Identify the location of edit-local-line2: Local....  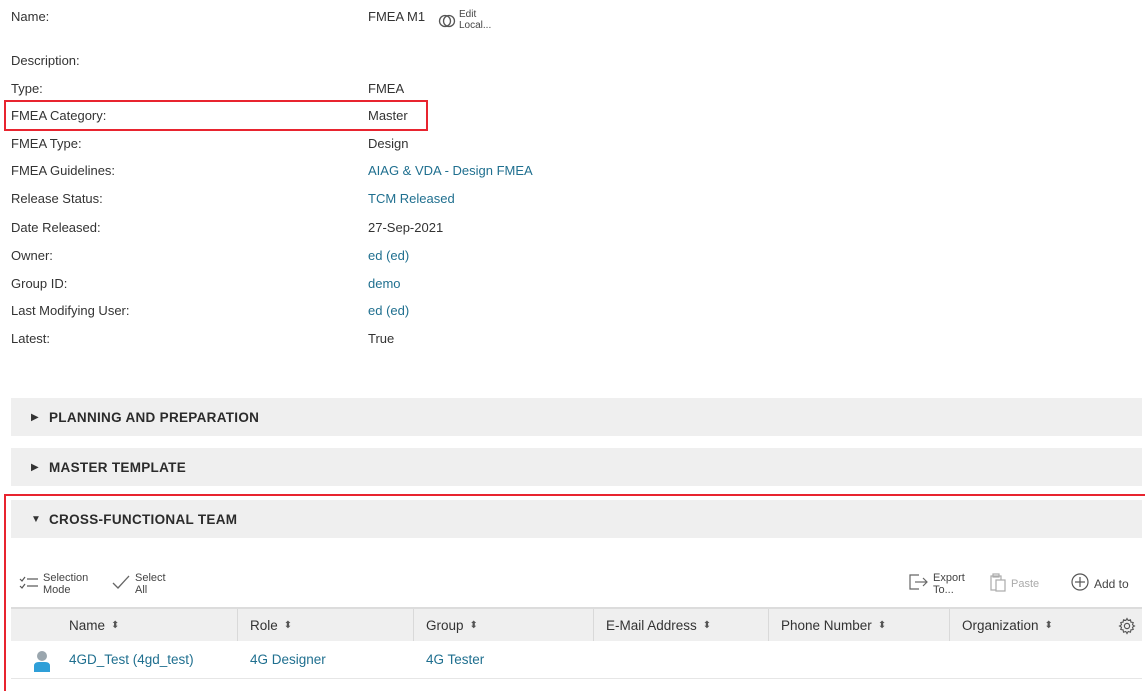
(475, 25).